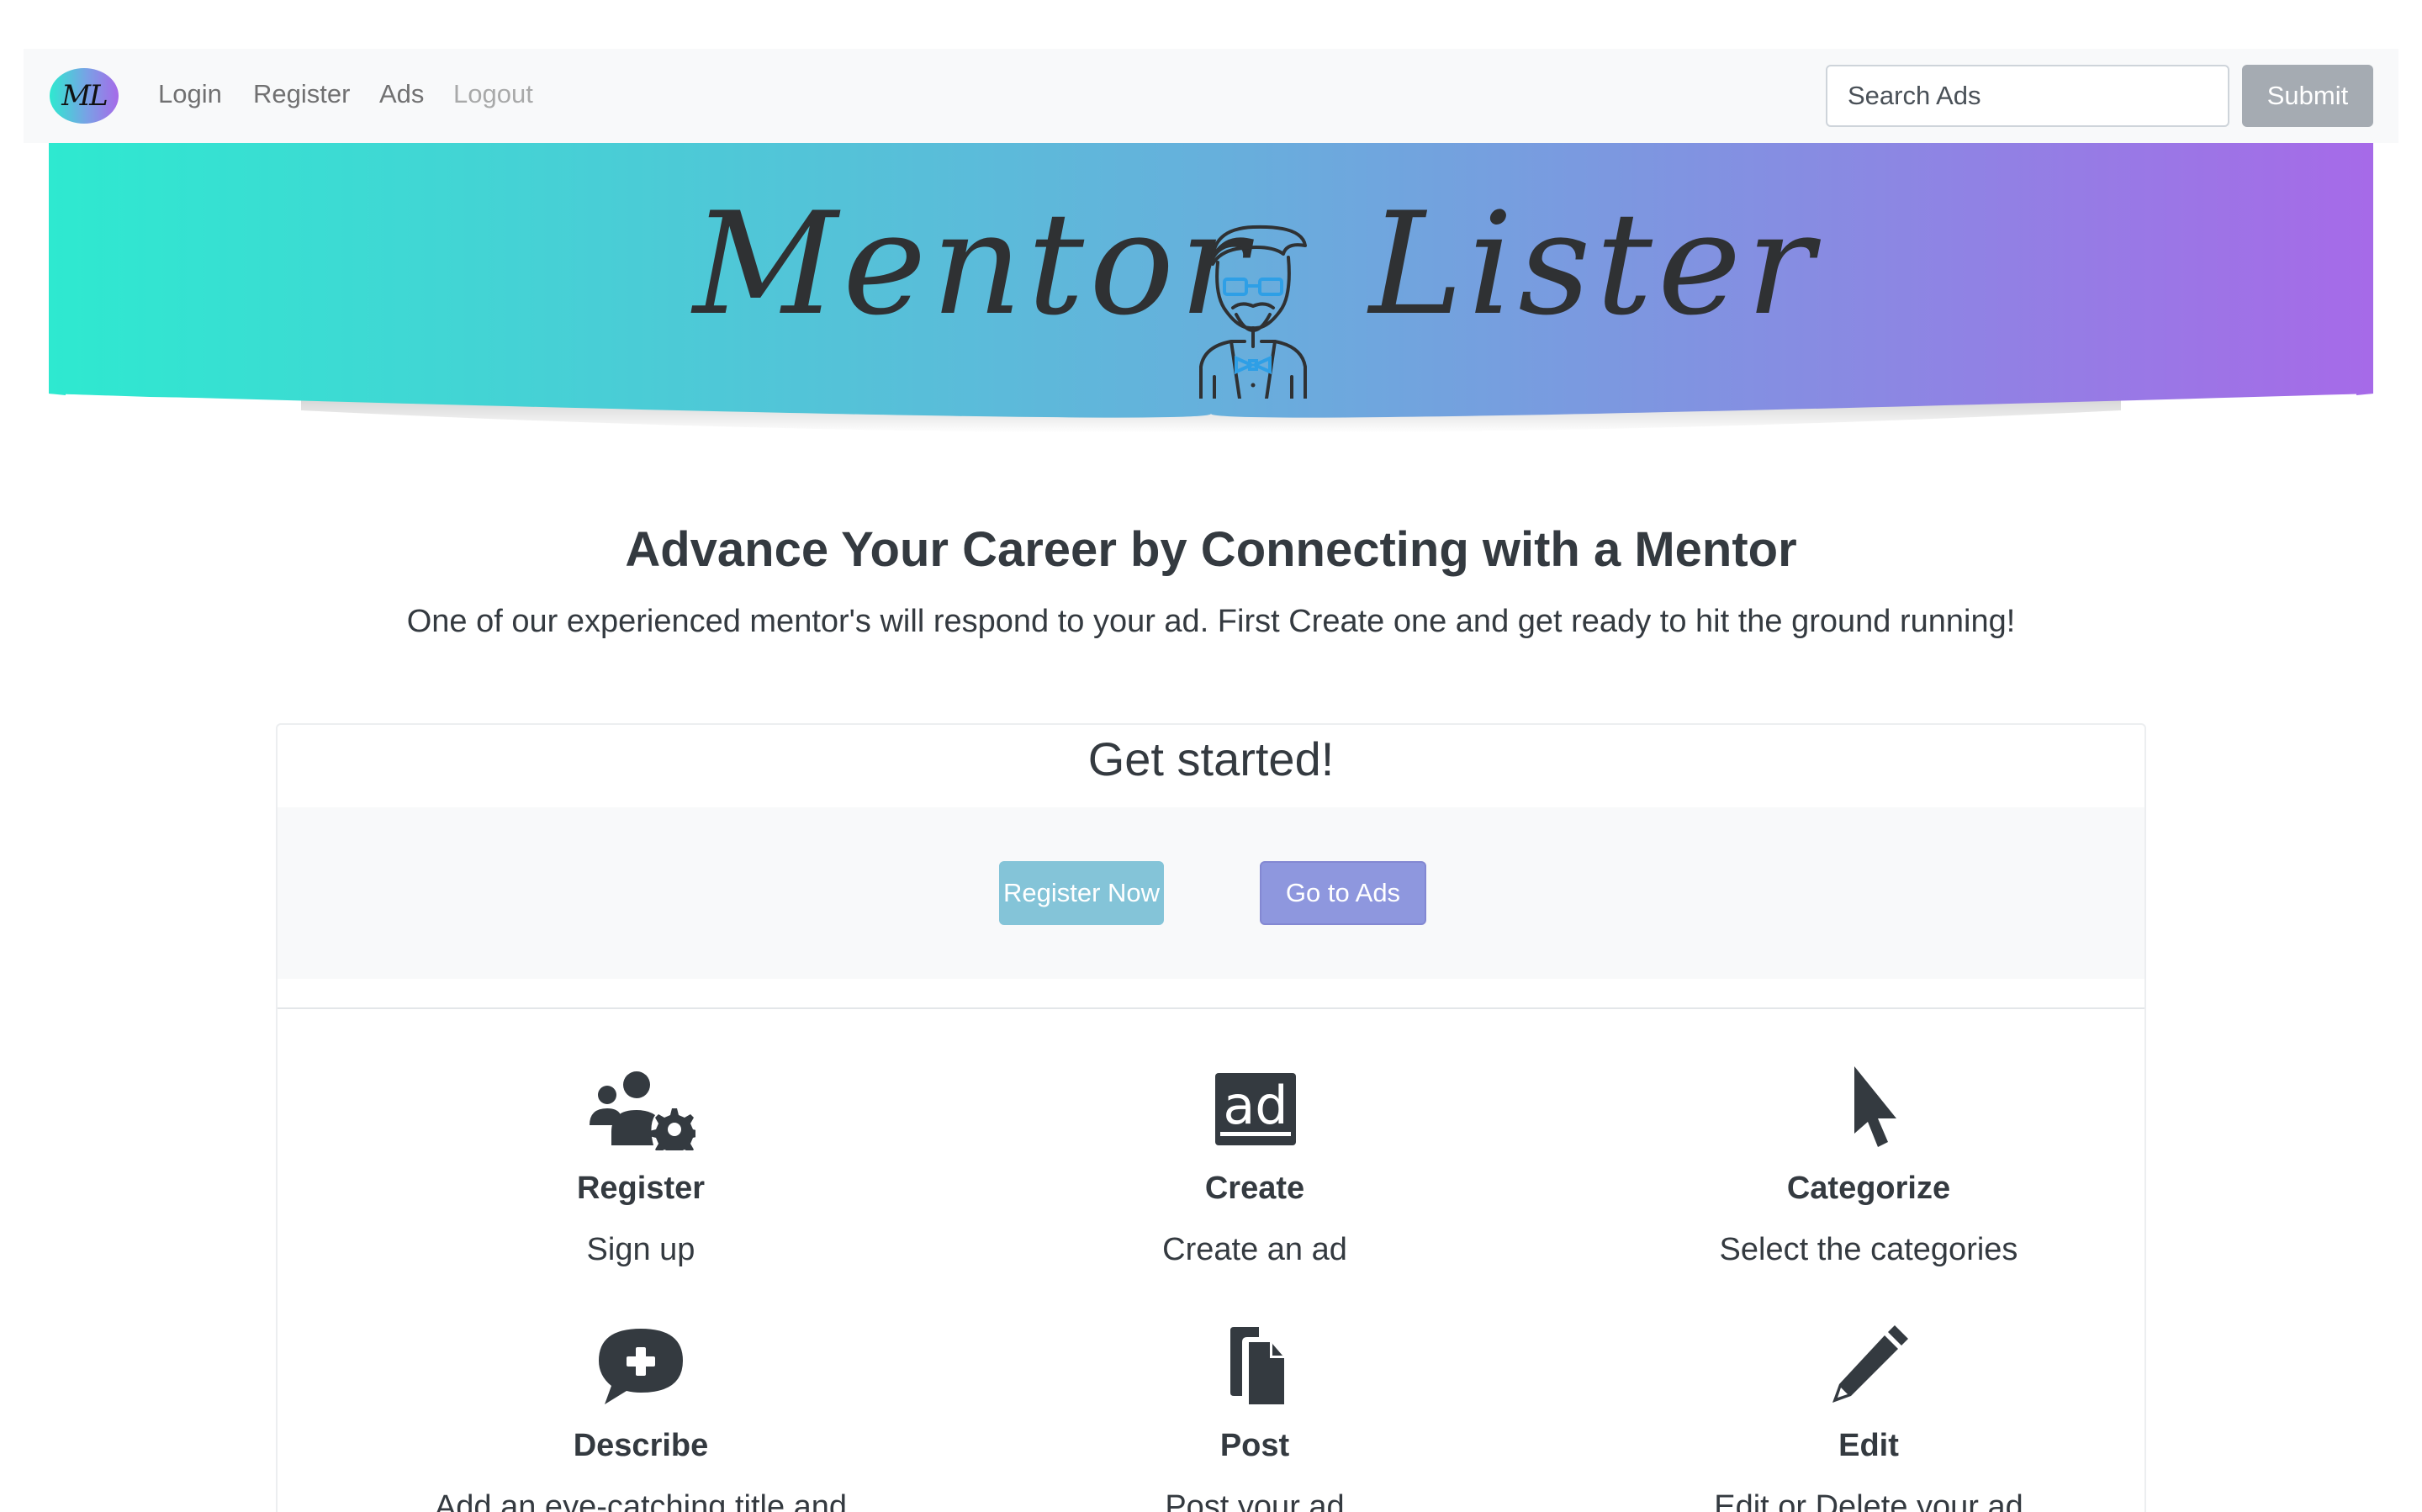 This screenshot has width=2422, height=1512. Describe the element at coordinates (1868, 1418) in the screenshot. I see `feature-edit: Edit Edit or Delete your ad` at that location.